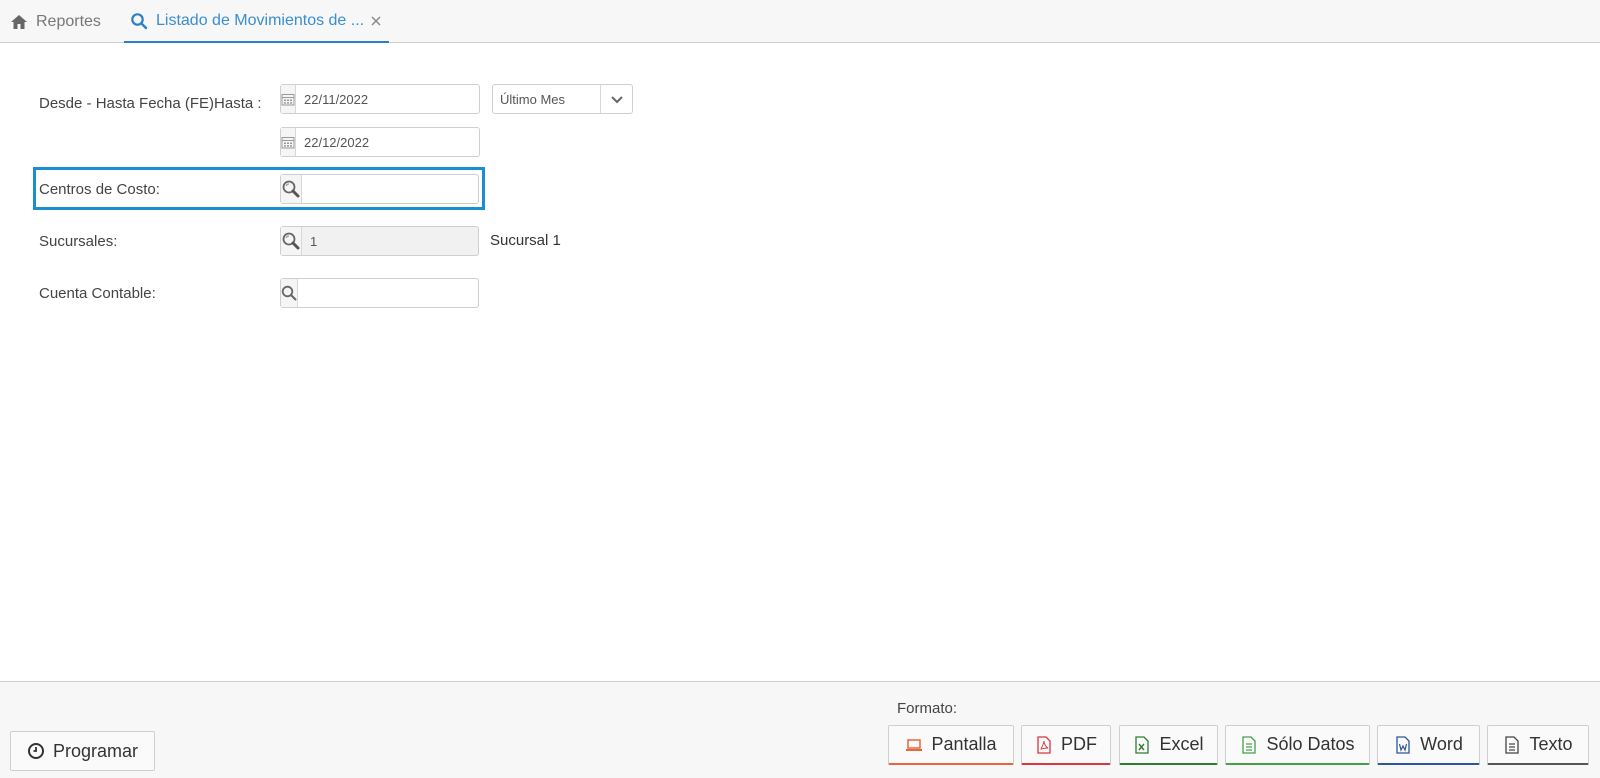 The width and height of the screenshot is (1600, 778). I want to click on tab-reportes: Reportes, so click(55, 21).